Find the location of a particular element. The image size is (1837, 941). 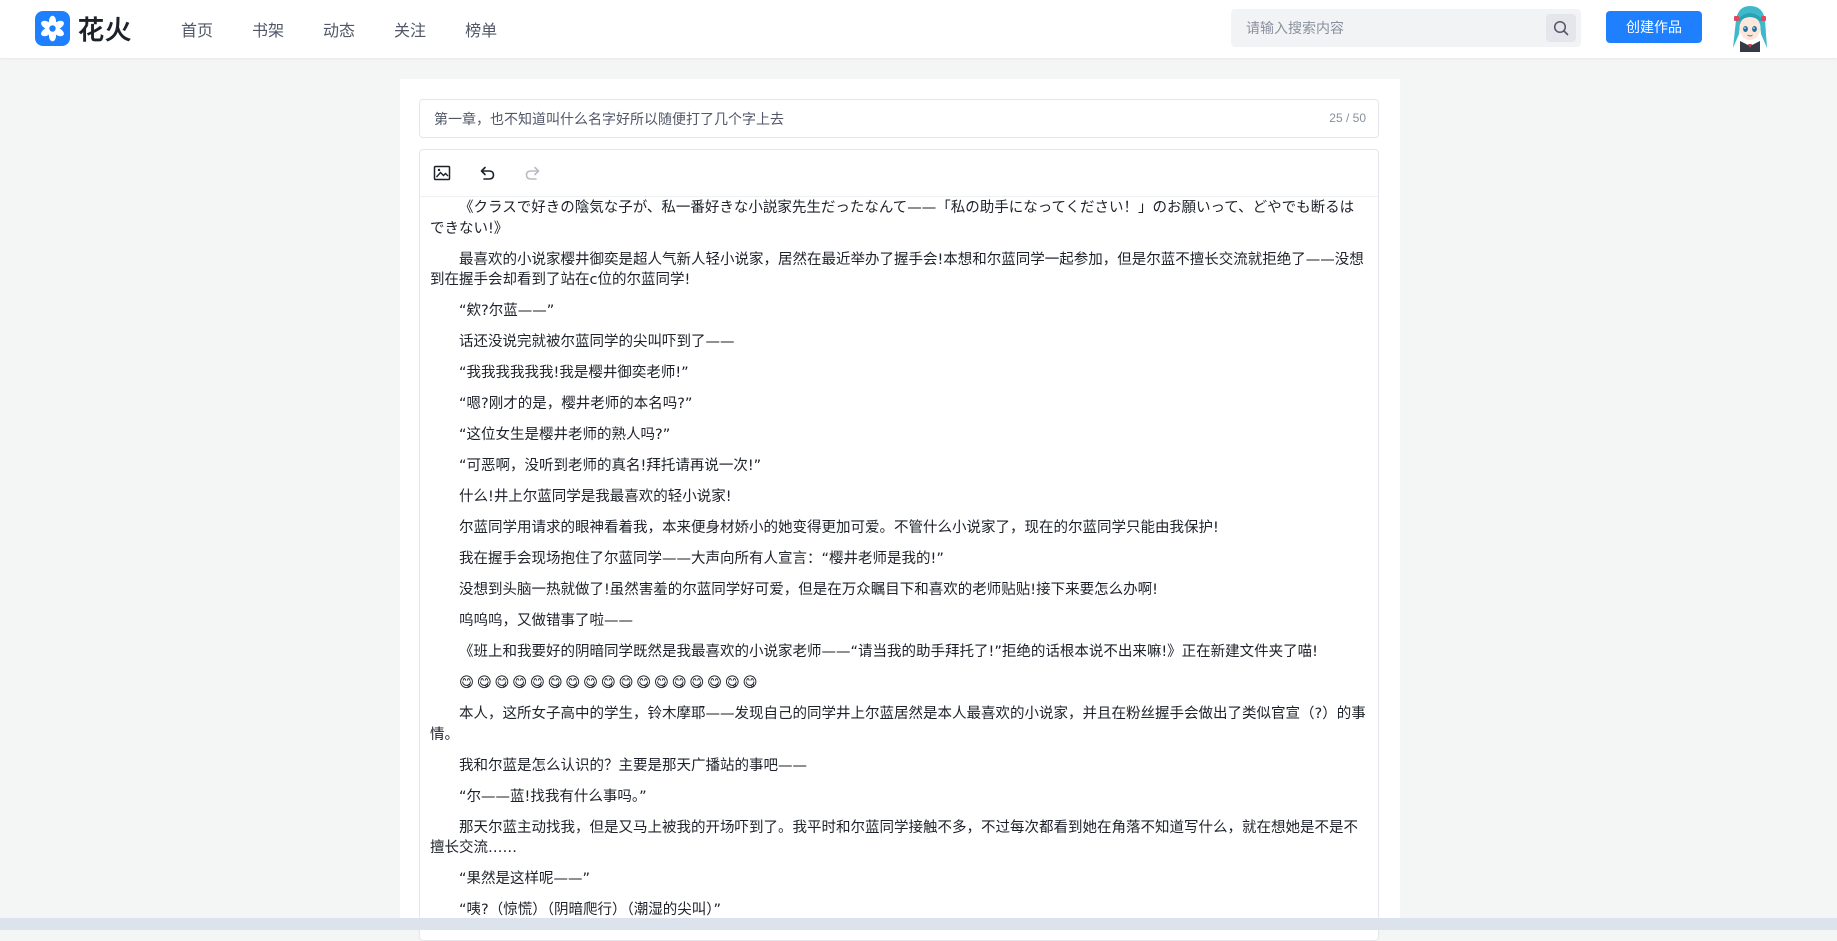

search-icon is located at coordinates (1561, 28).